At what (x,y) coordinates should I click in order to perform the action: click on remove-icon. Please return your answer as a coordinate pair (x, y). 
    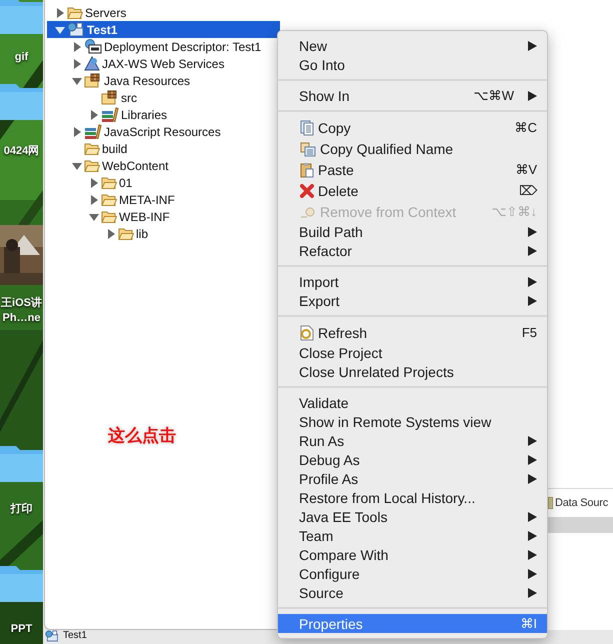
    Looking at the image, I should click on (308, 211).